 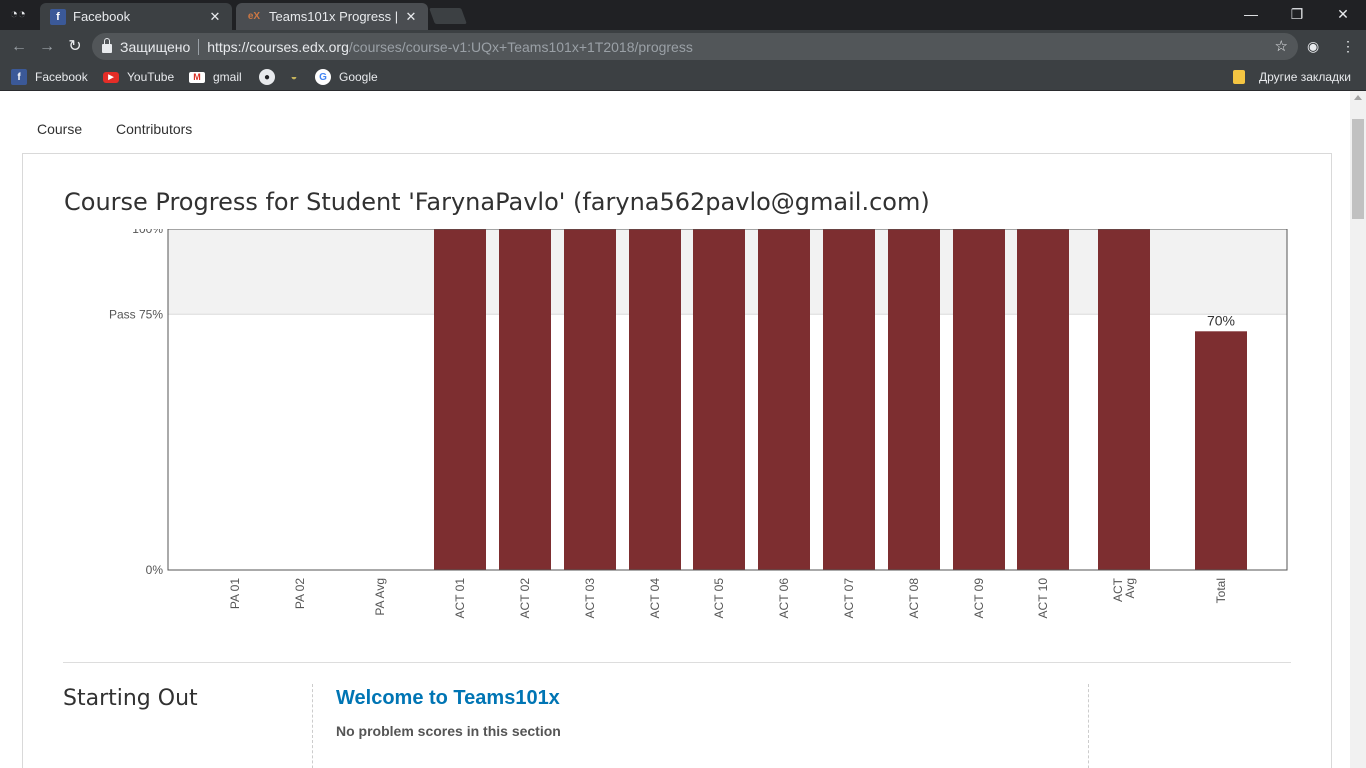 What do you see at coordinates (655, 598) in the screenshot?
I see `x-tick-label: ACT 04` at bounding box center [655, 598].